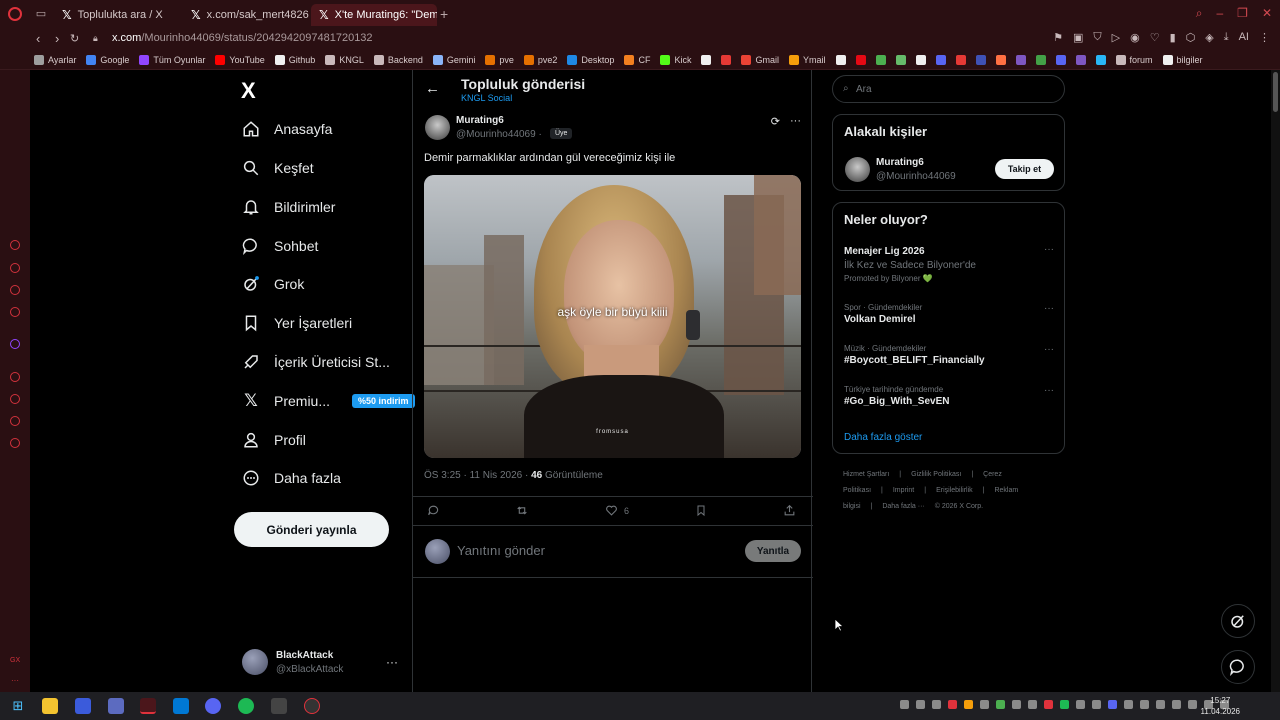  I want to click on heart-icon: ♡, so click(1155, 37).